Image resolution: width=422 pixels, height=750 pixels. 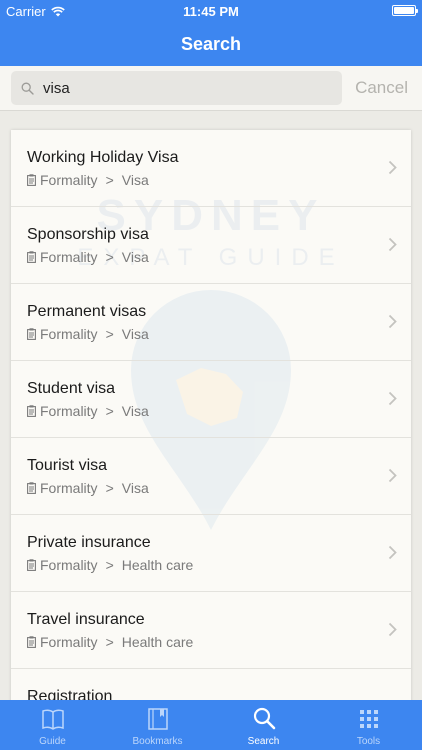 What do you see at coordinates (53, 719) in the screenshot?
I see `book-icon` at bounding box center [53, 719].